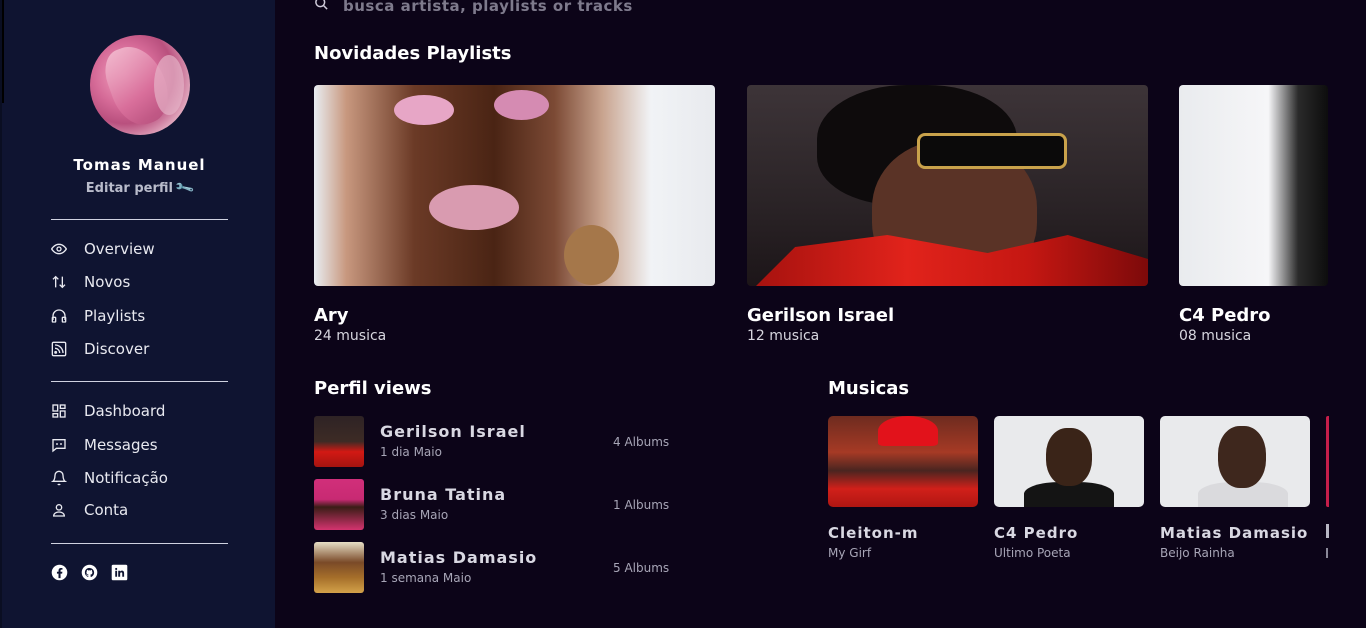 The width and height of the screenshot is (1366, 628). Describe the element at coordinates (821, 315) in the screenshot. I see `playlist-name: Gerilson Israel` at that location.